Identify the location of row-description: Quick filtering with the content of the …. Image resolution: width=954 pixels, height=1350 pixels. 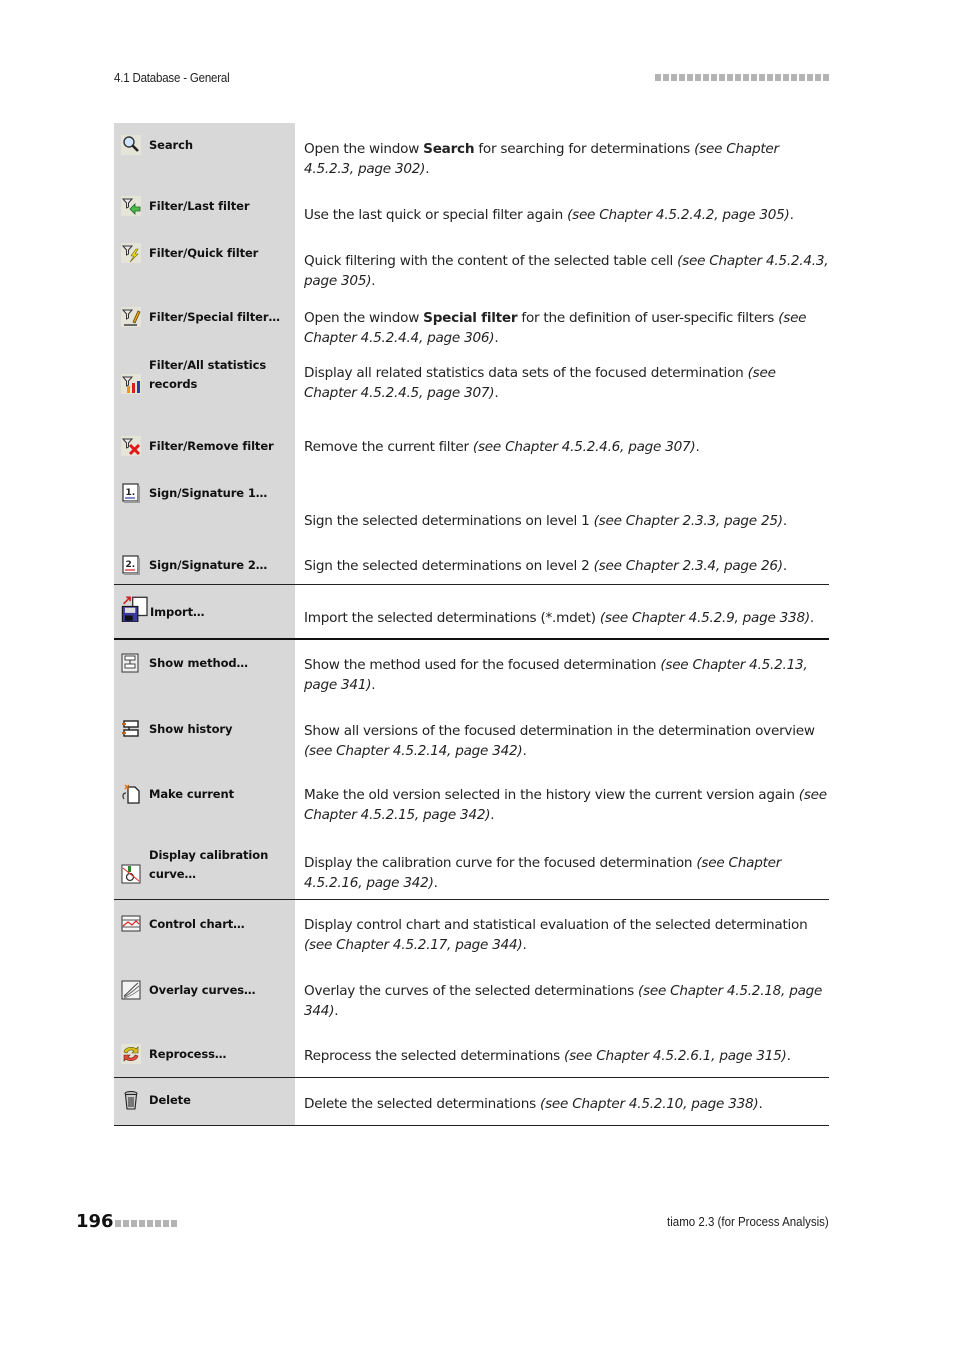
(566, 271).